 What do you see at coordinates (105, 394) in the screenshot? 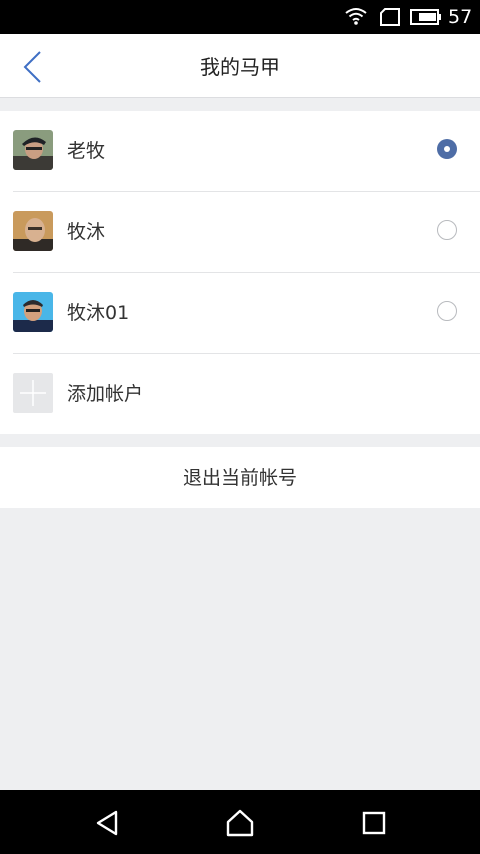
I see `add-account-label: 添加帐户` at bounding box center [105, 394].